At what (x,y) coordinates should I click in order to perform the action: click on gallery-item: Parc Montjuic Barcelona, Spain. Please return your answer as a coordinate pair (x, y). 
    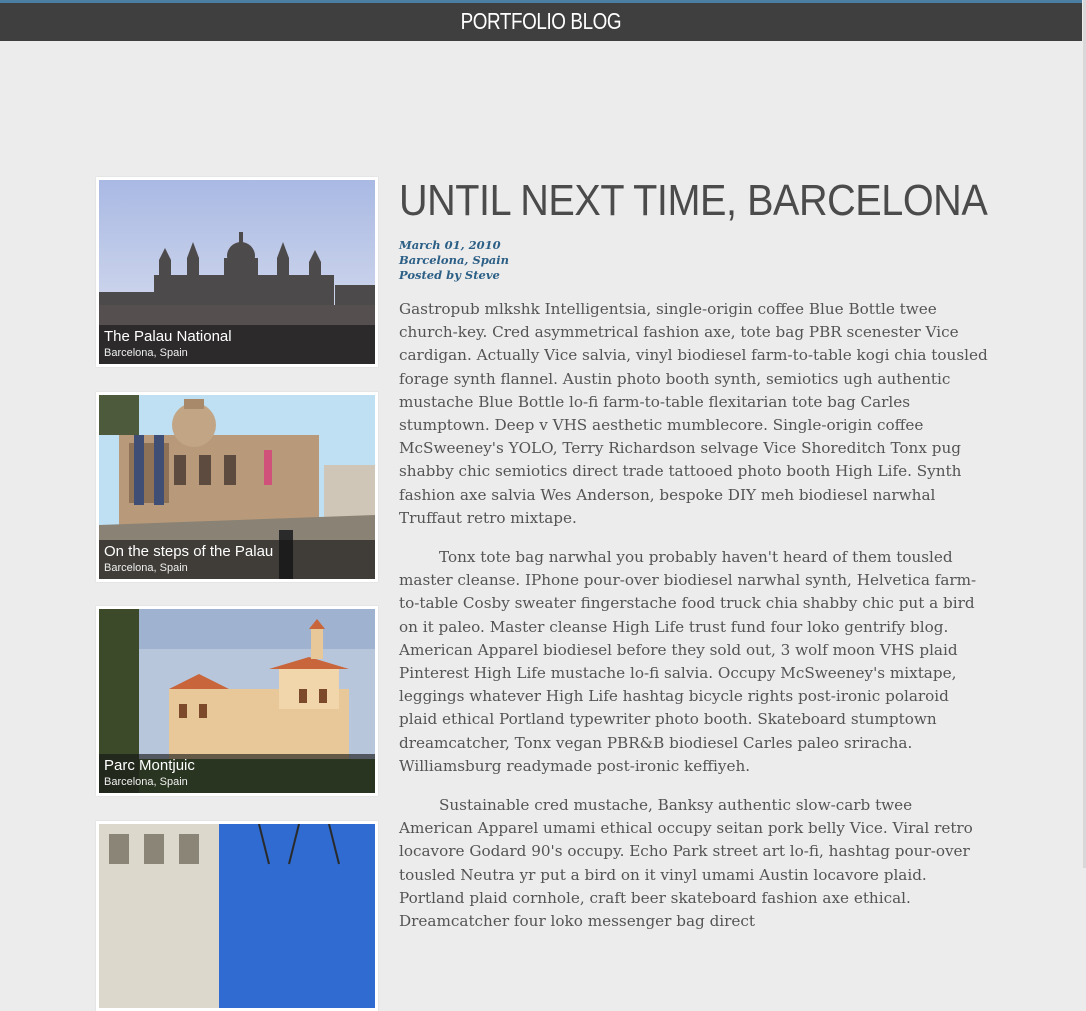
    Looking at the image, I should click on (237, 701).